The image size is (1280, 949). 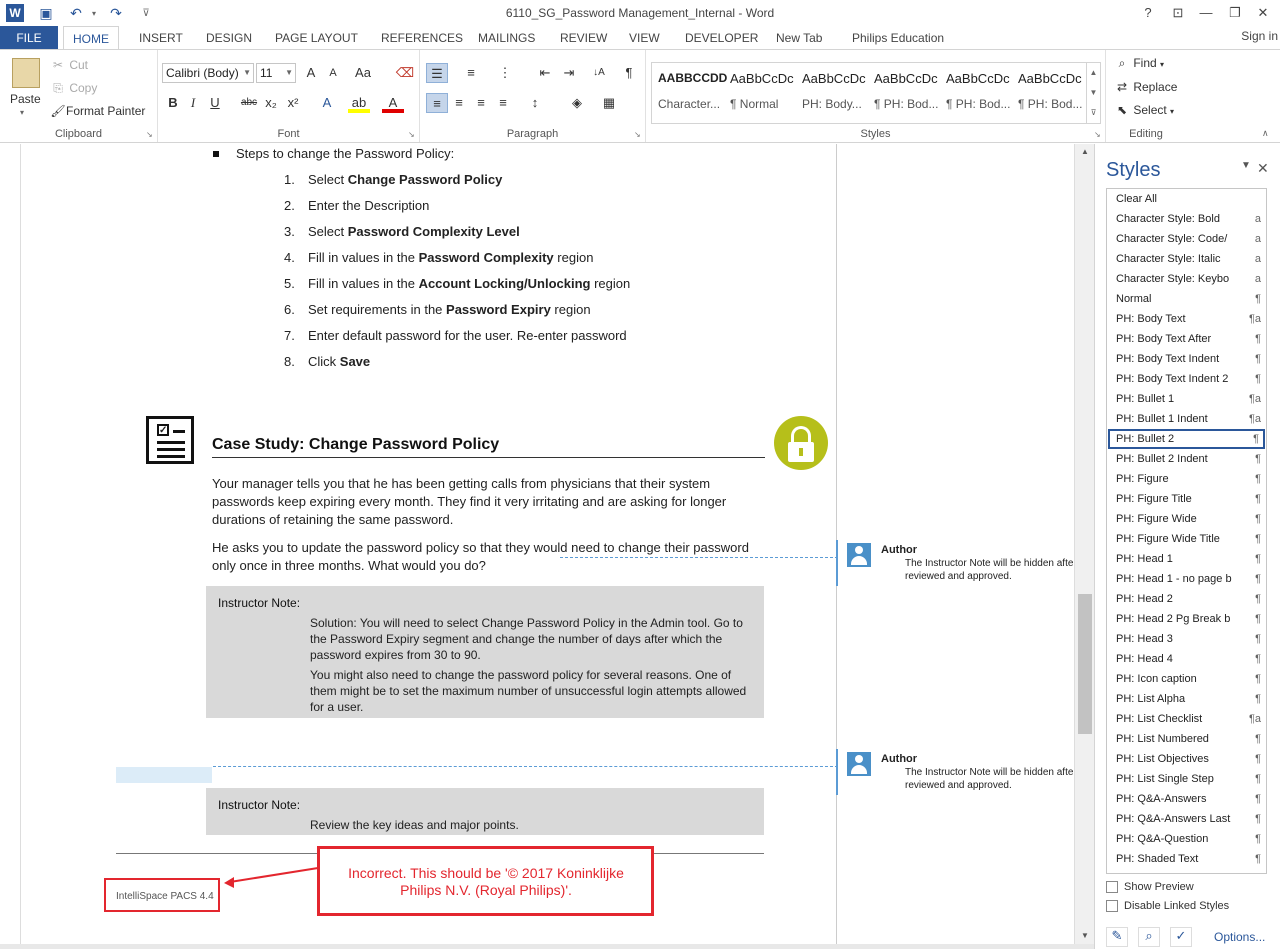 I want to click on style-list-item: PH: Head 3 ¶, so click(x=1186, y=639).